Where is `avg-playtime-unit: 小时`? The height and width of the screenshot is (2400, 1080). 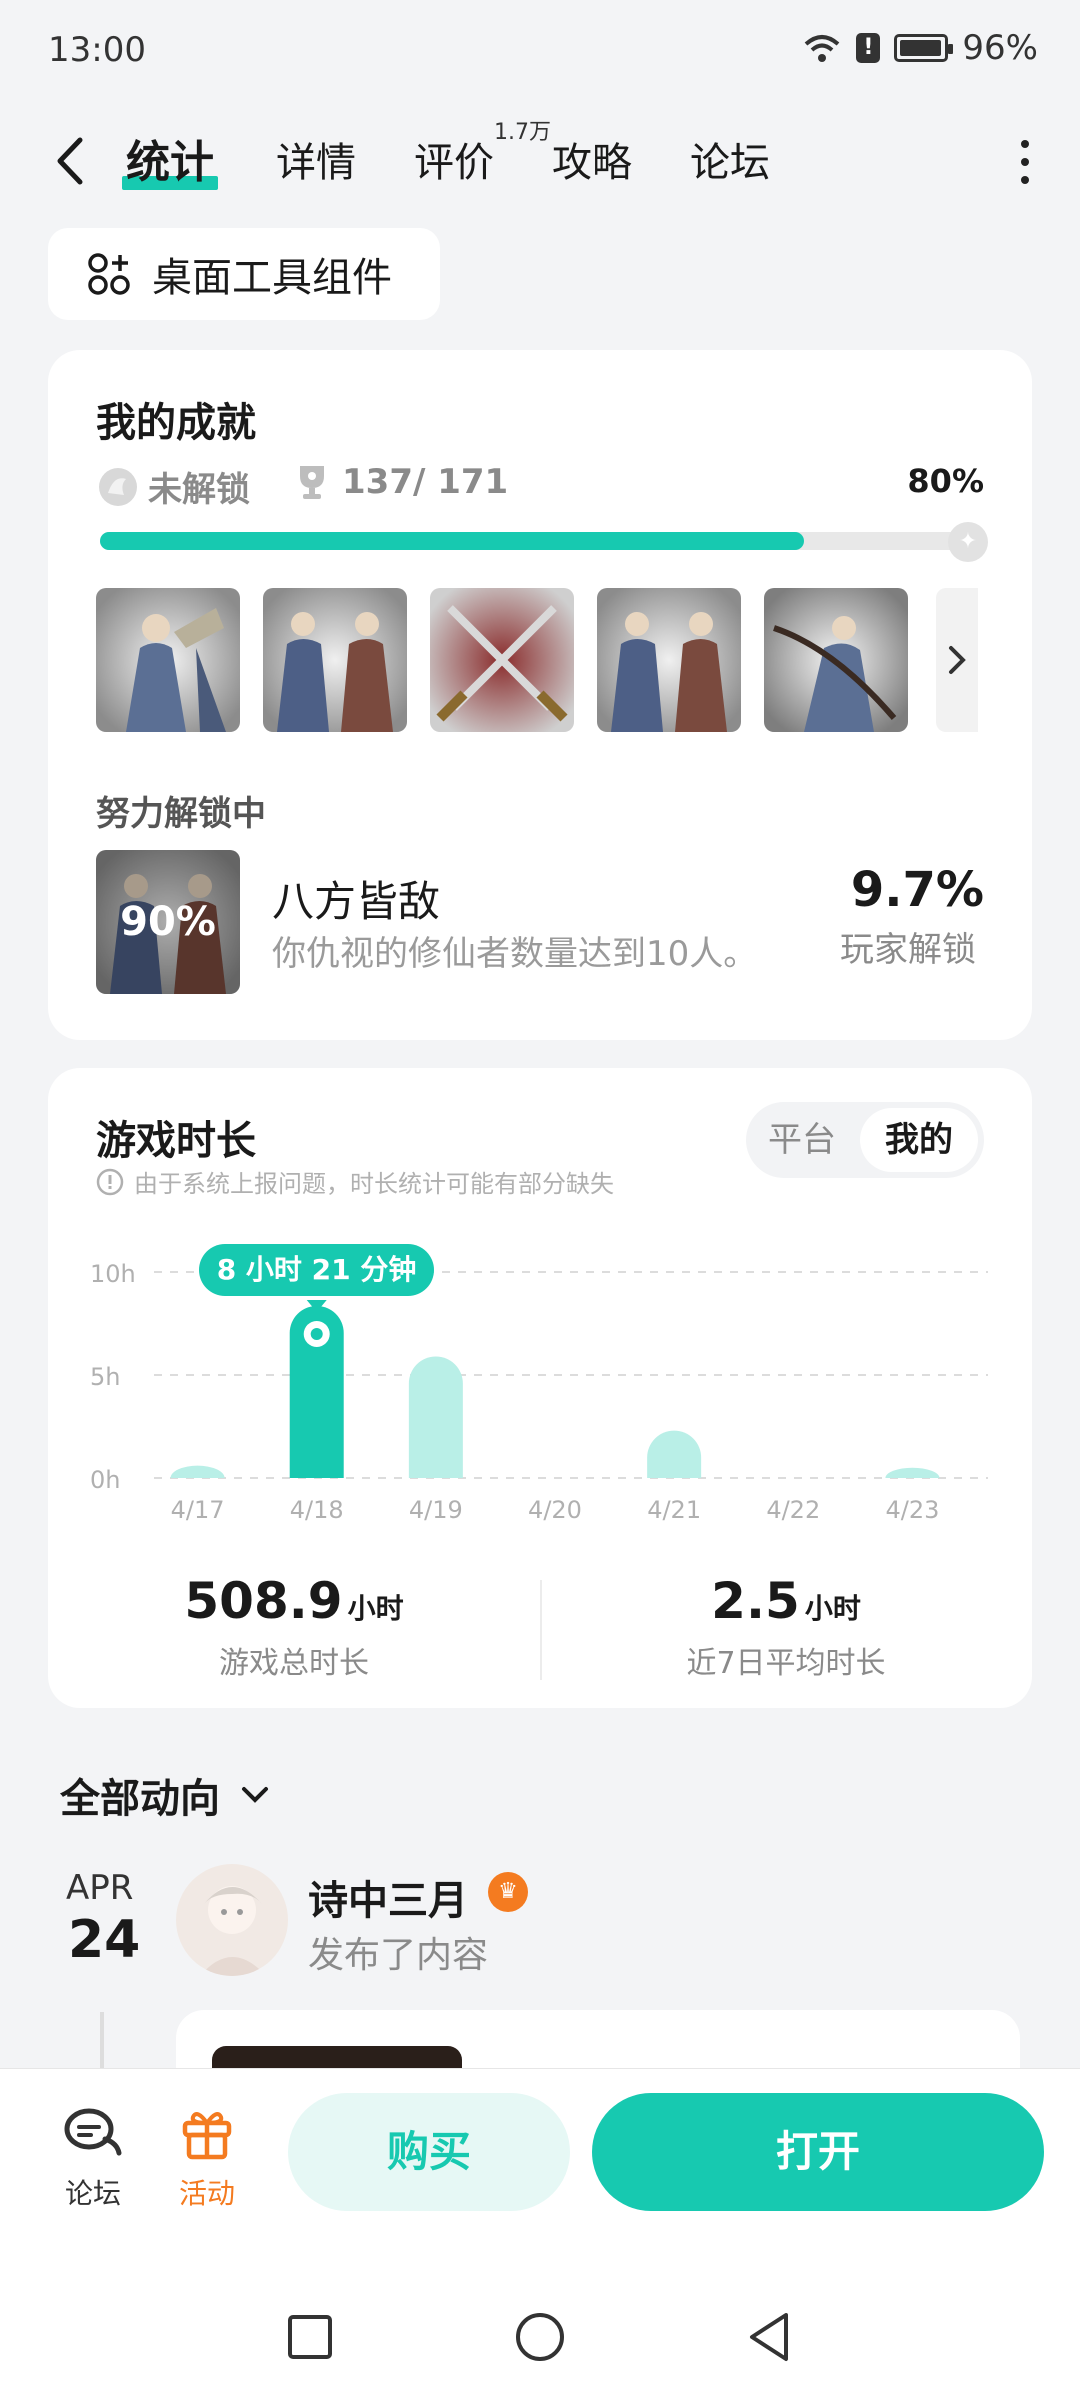
avg-playtime-unit: 小时 is located at coordinates (832, 1608).